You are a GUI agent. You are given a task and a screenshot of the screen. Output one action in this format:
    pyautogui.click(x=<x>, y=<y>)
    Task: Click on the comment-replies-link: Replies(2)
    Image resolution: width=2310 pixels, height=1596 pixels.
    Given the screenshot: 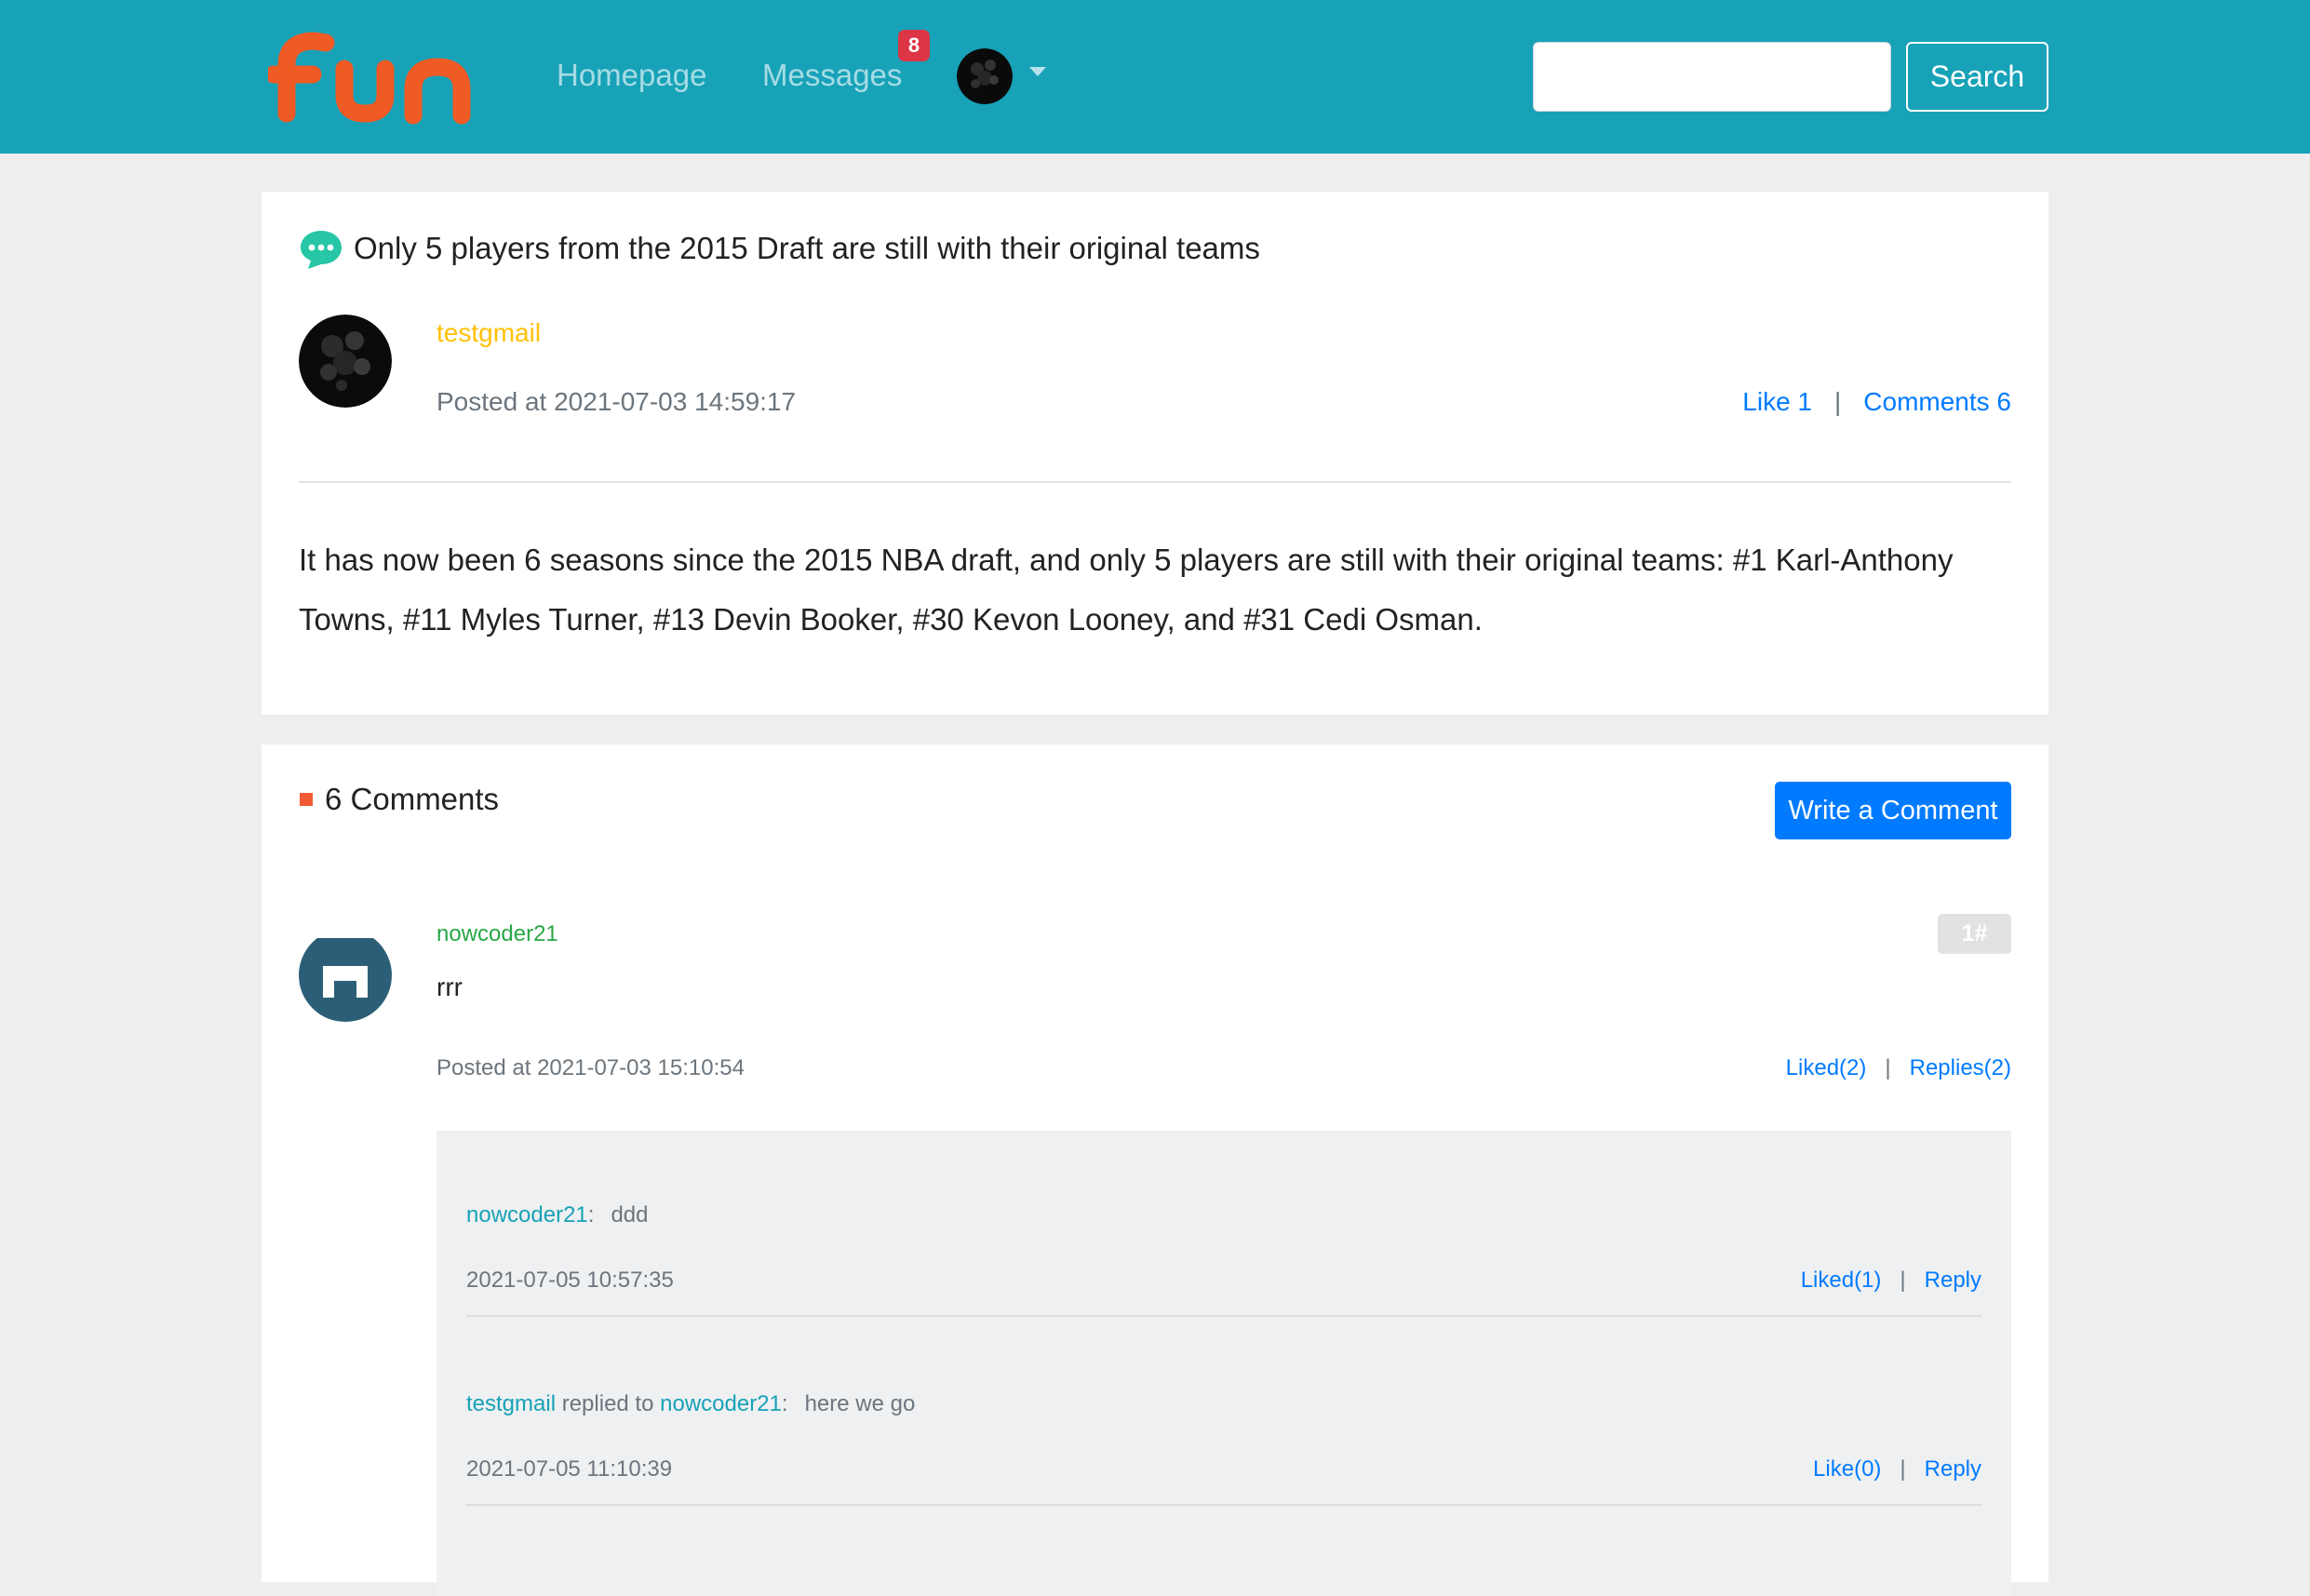 What is the action you would take?
    pyautogui.click(x=1960, y=1067)
    